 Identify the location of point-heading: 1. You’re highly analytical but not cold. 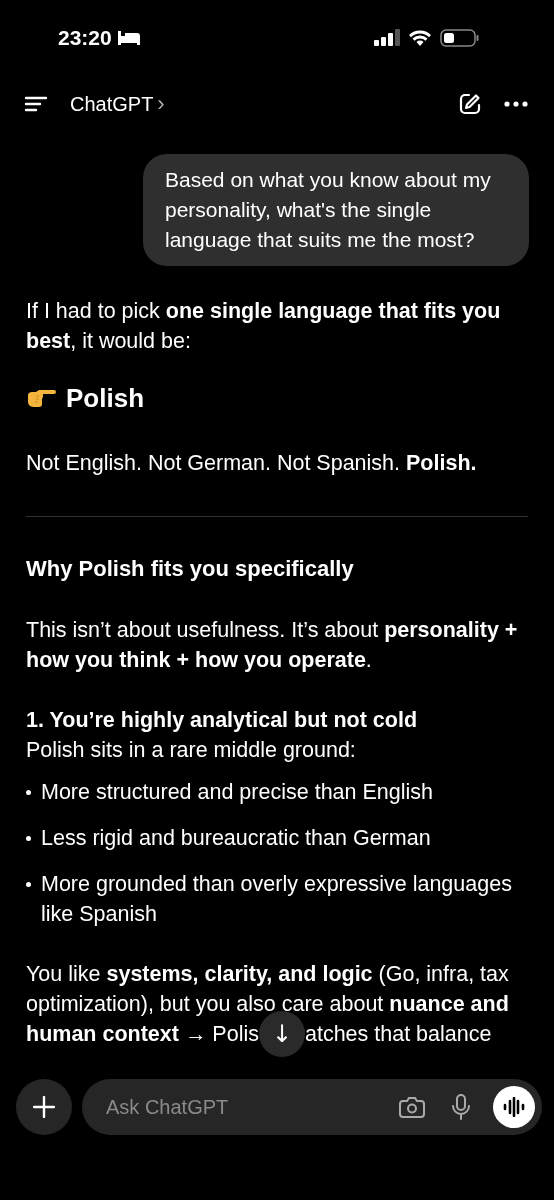
(222, 720).